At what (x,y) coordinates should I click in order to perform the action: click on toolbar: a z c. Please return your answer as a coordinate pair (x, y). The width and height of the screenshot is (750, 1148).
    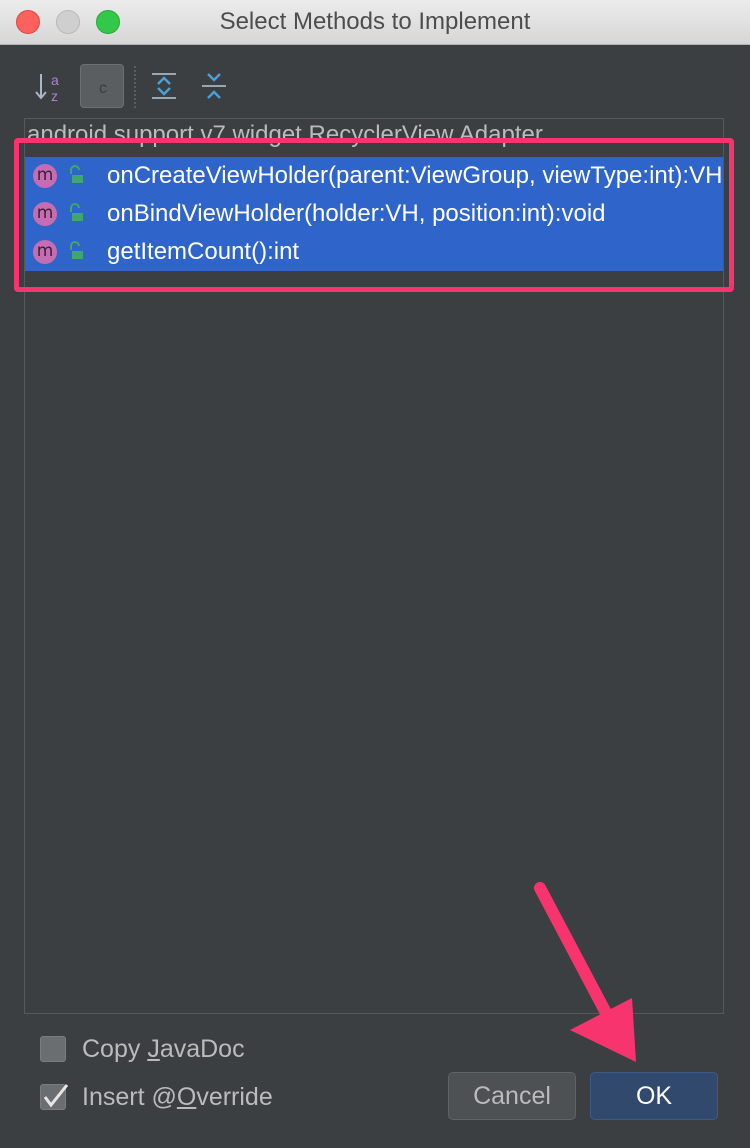
    Looking at the image, I should click on (180, 87).